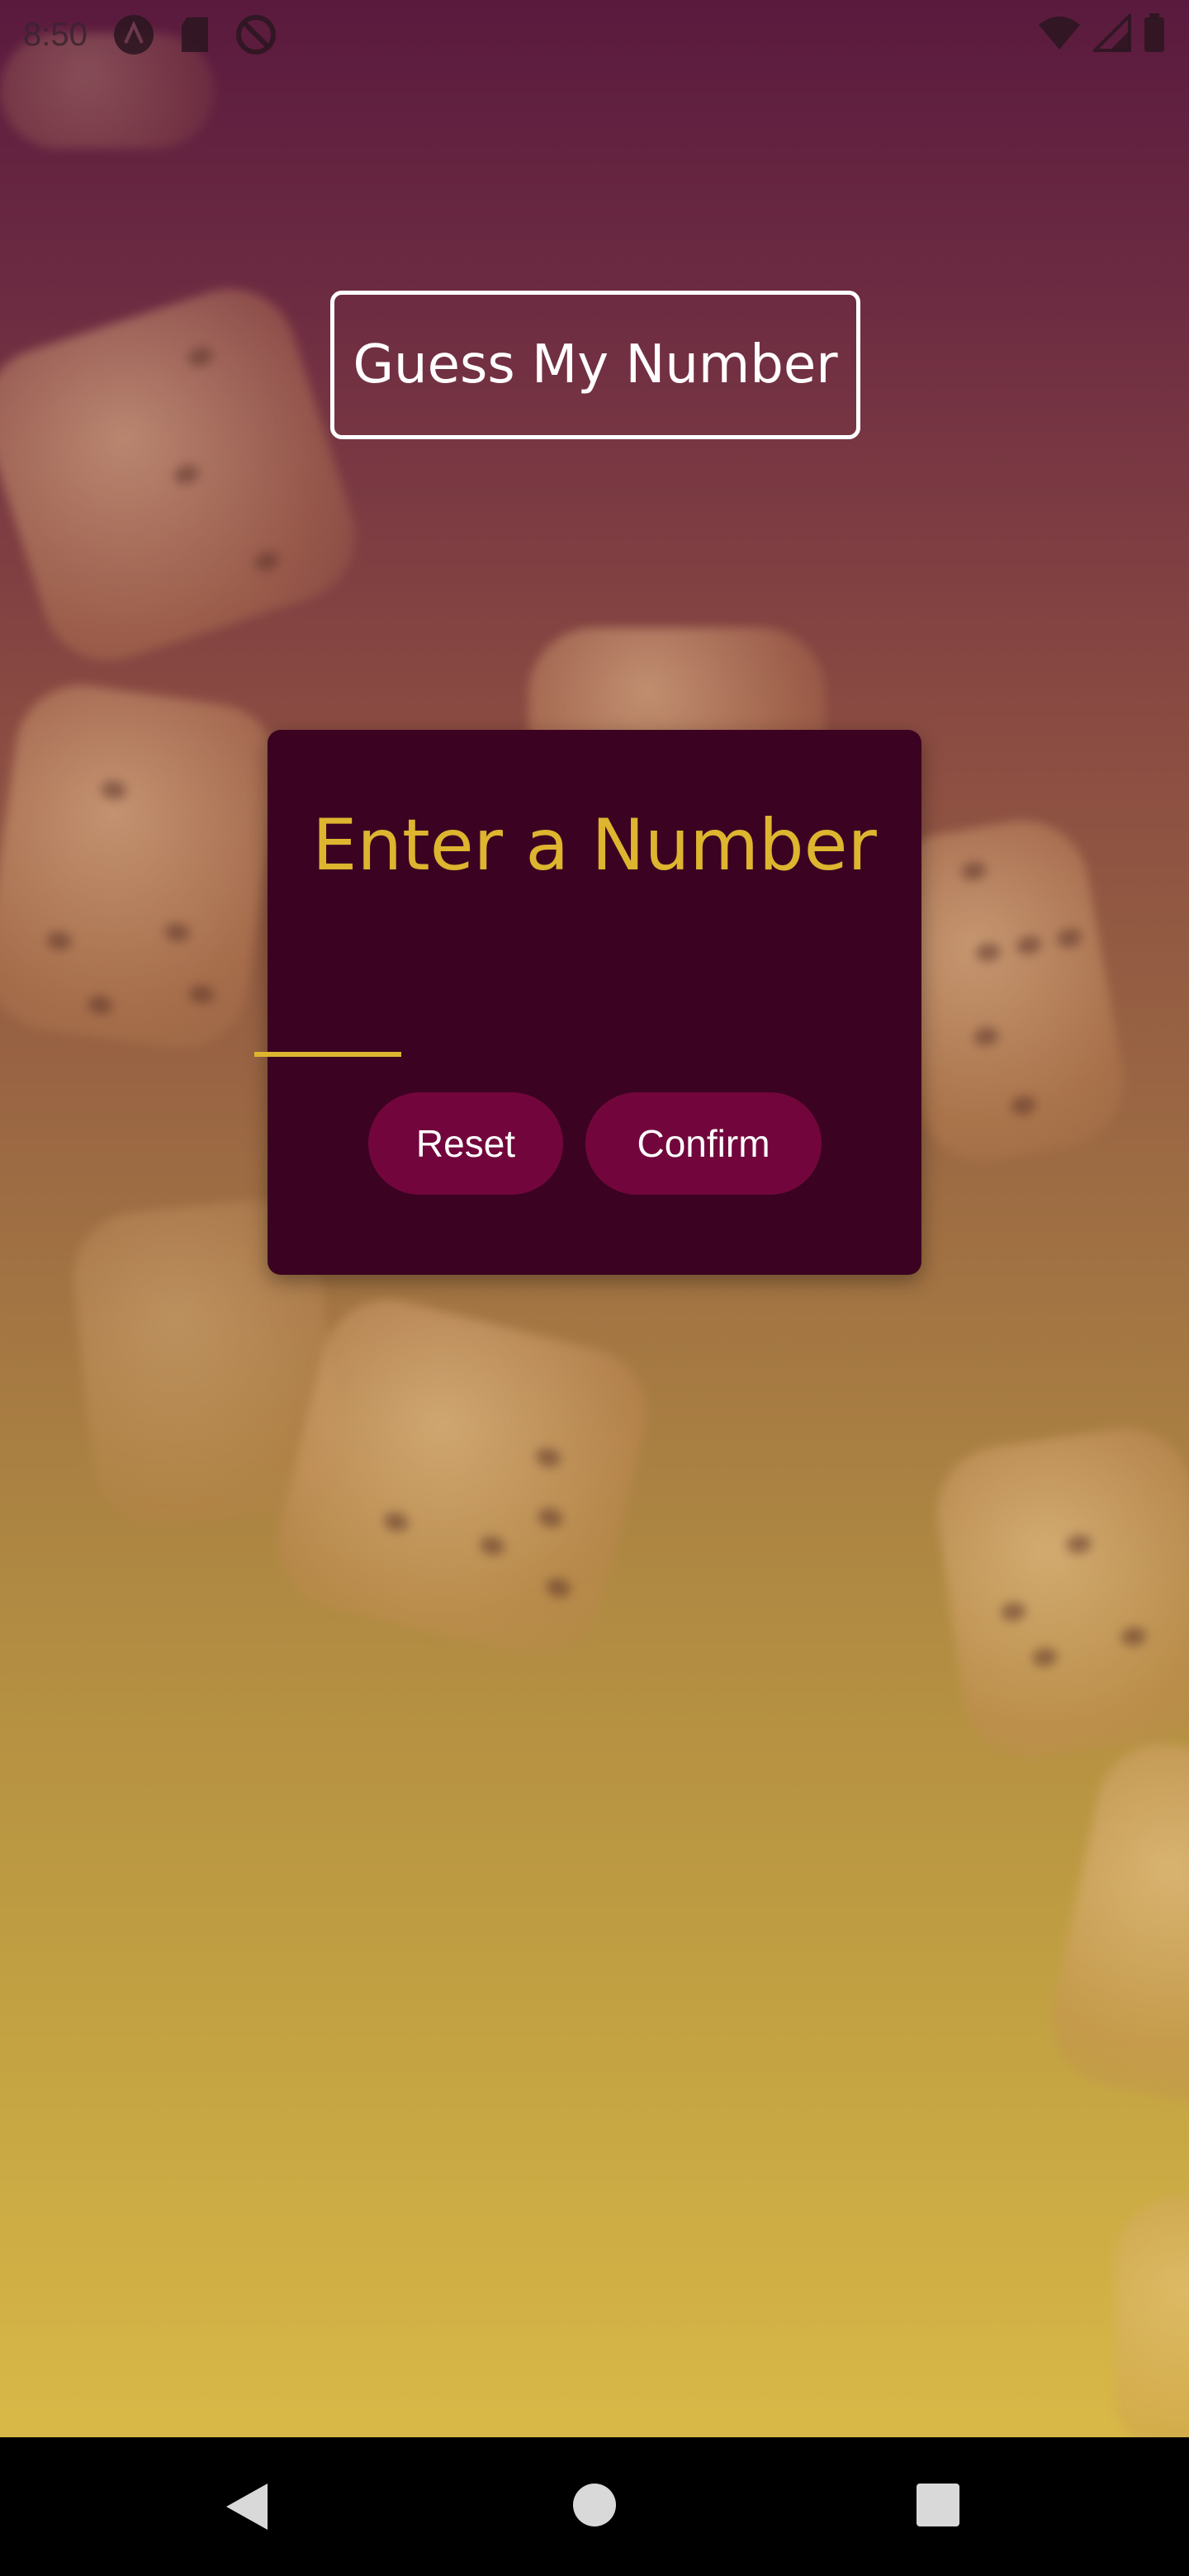 This screenshot has height=2576, width=1189. What do you see at coordinates (1059, 35) in the screenshot?
I see `wifi-icon` at bounding box center [1059, 35].